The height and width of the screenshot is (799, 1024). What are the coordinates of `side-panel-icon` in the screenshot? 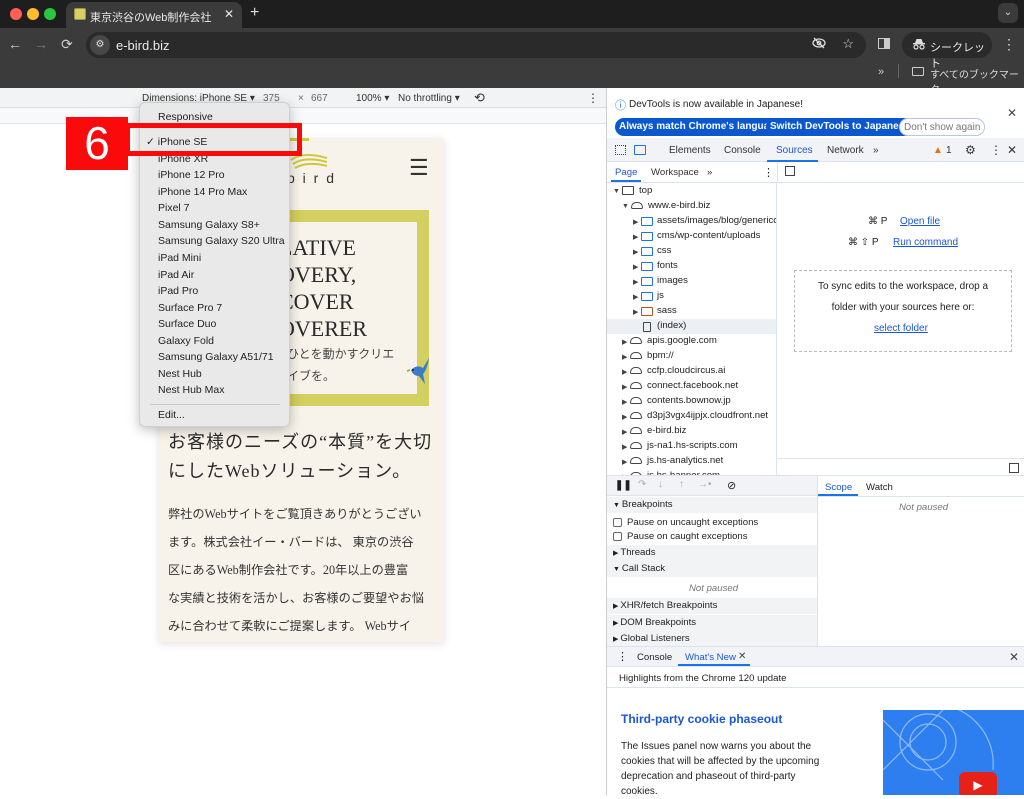 It's located at (884, 43).